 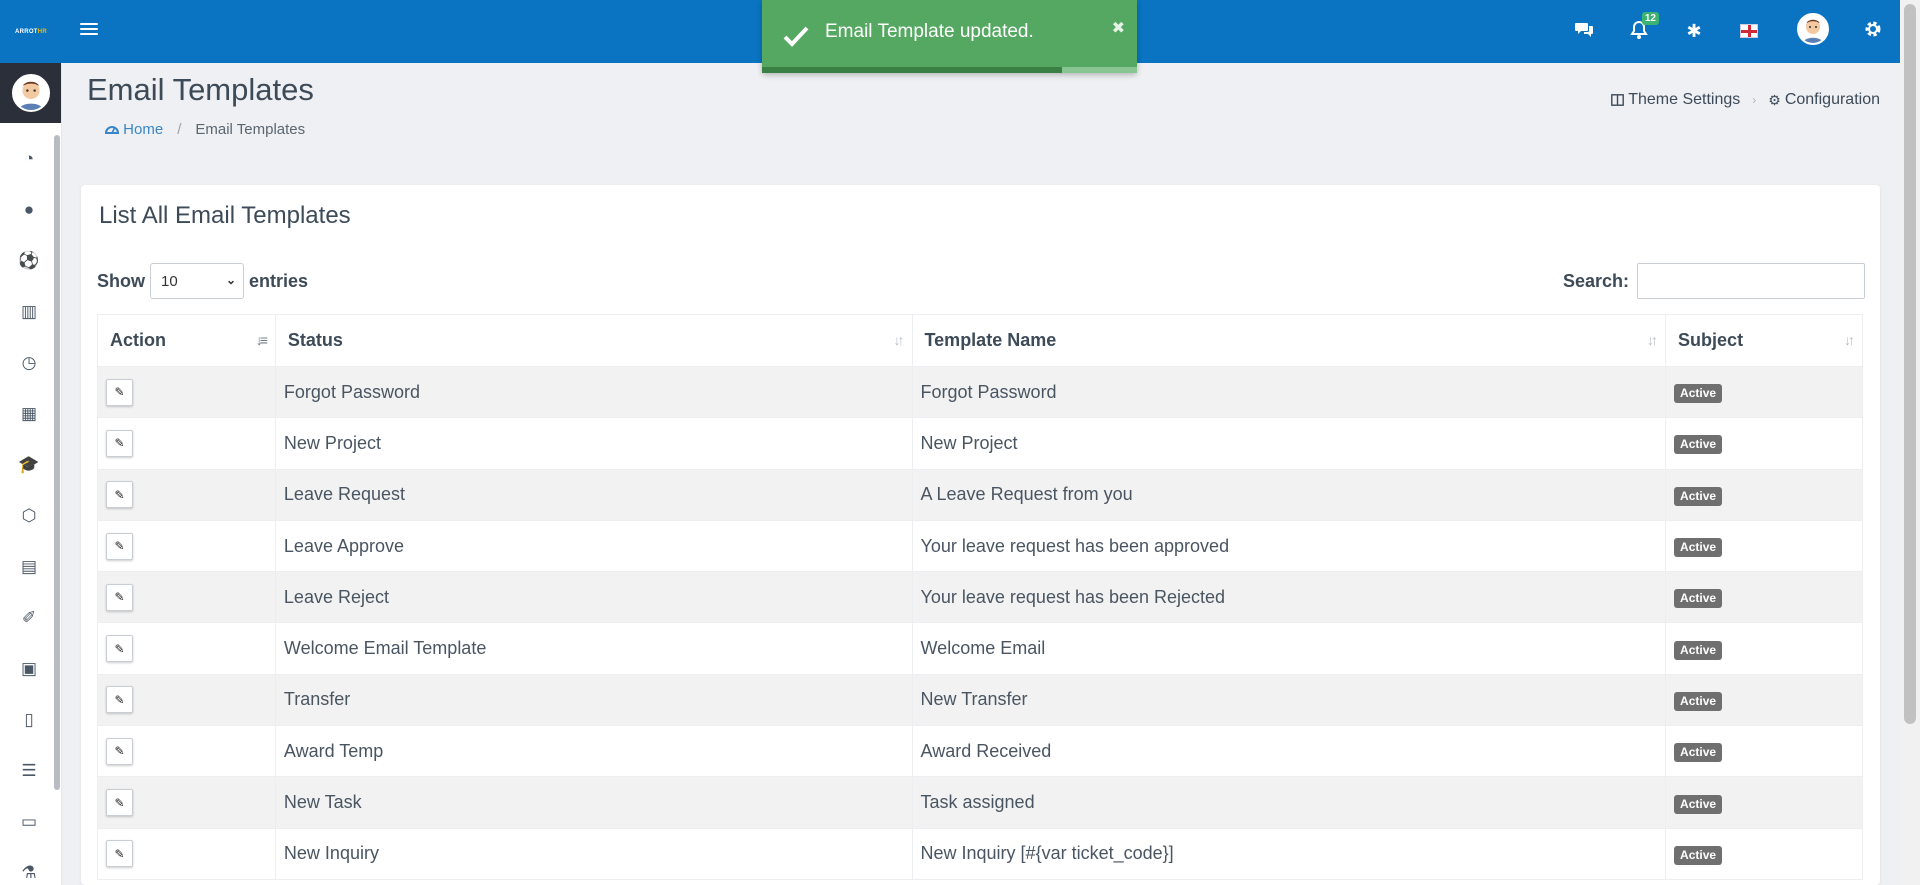 I want to click on col-header-action: Action ↓≡, so click(x=186, y=340).